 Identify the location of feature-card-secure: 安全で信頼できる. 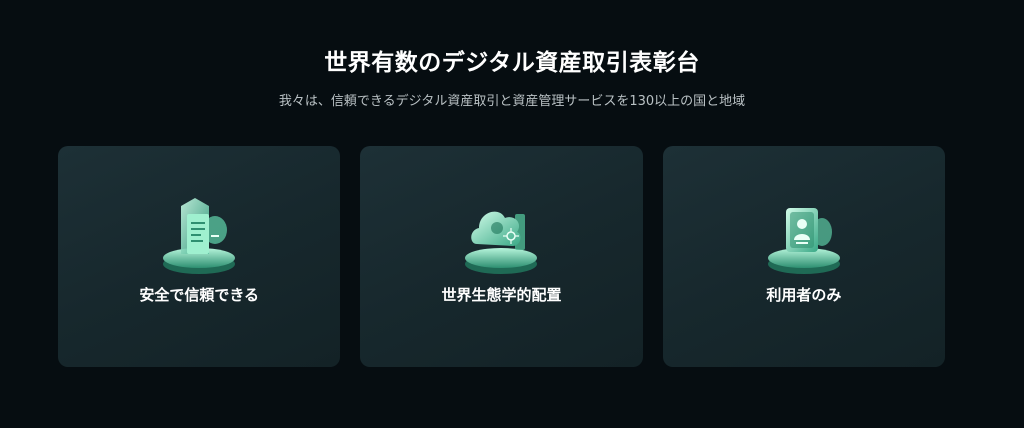
(199, 256).